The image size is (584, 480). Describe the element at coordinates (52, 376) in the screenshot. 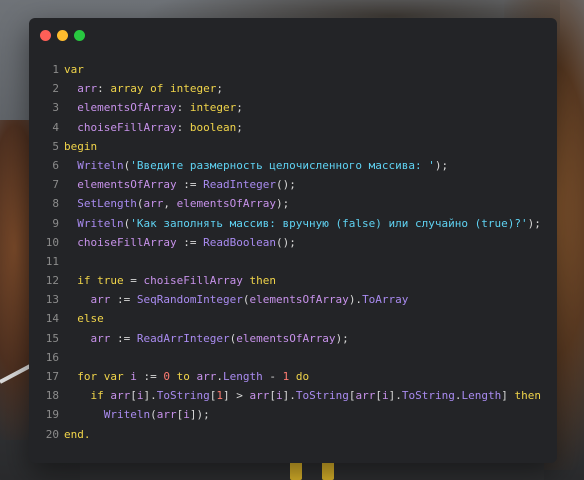

I see `line-number: 17` at that location.